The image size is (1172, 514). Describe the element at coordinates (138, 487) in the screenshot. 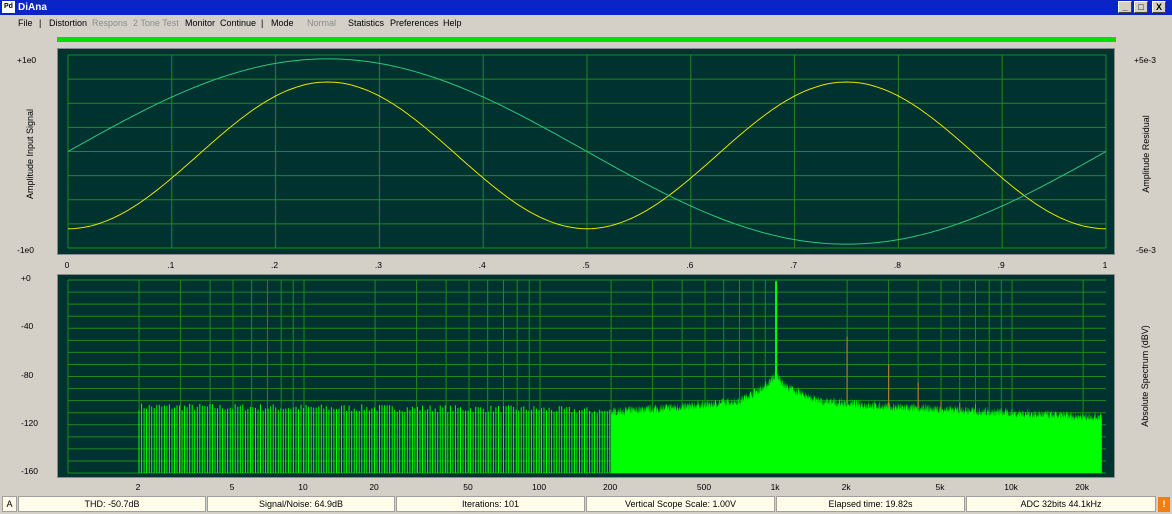

I see `spectrum-x-tick-label: 2` at that location.